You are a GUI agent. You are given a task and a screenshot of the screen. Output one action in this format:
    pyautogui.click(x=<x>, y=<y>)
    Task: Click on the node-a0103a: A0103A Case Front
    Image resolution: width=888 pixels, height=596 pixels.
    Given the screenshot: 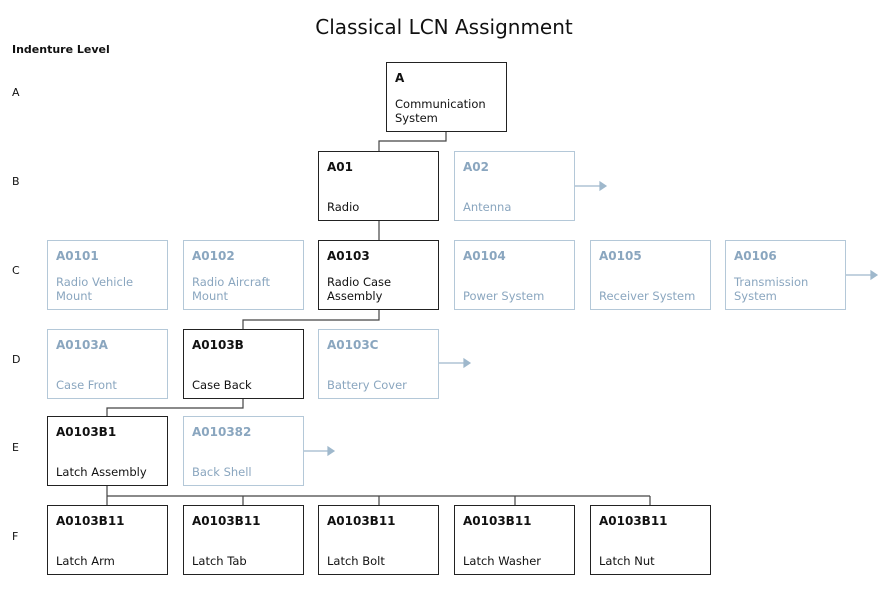 What is the action you would take?
    pyautogui.click(x=107, y=364)
    